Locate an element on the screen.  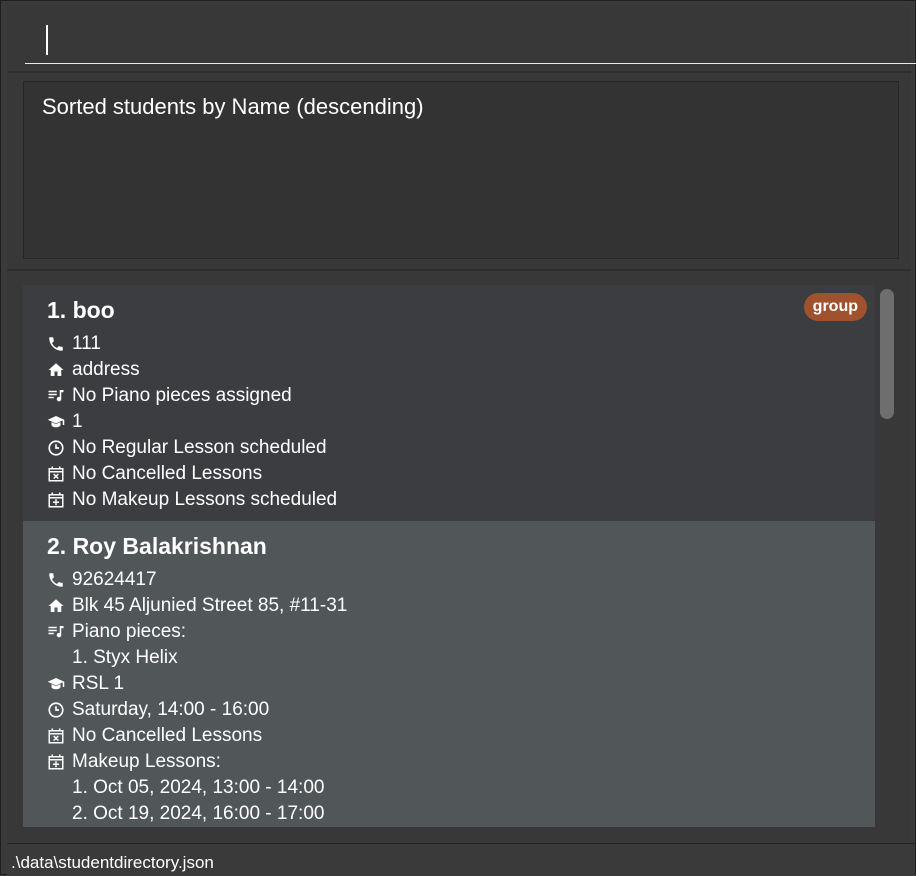
grade-text: RSL 1 is located at coordinates (98, 683).